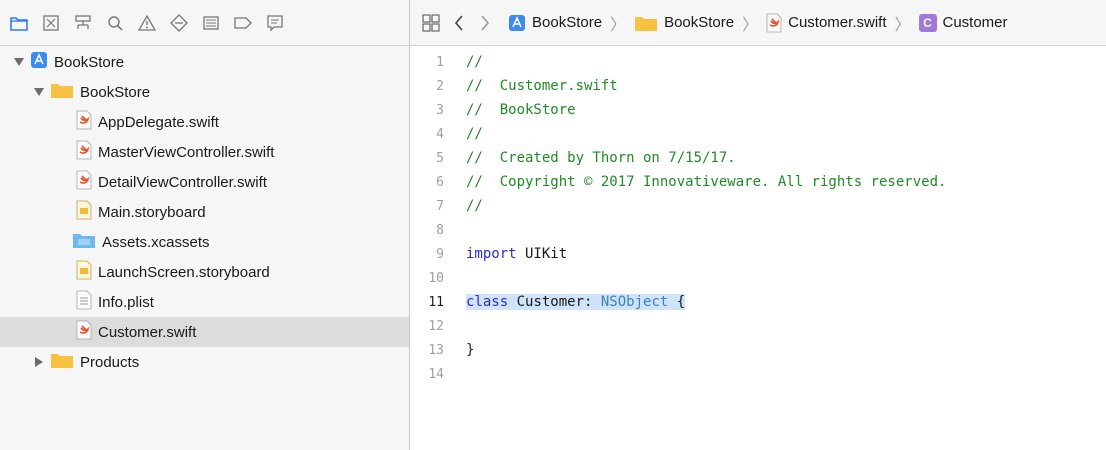 The image size is (1106, 450). I want to click on code-line: 2 // Customer.swift, so click(758, 86).